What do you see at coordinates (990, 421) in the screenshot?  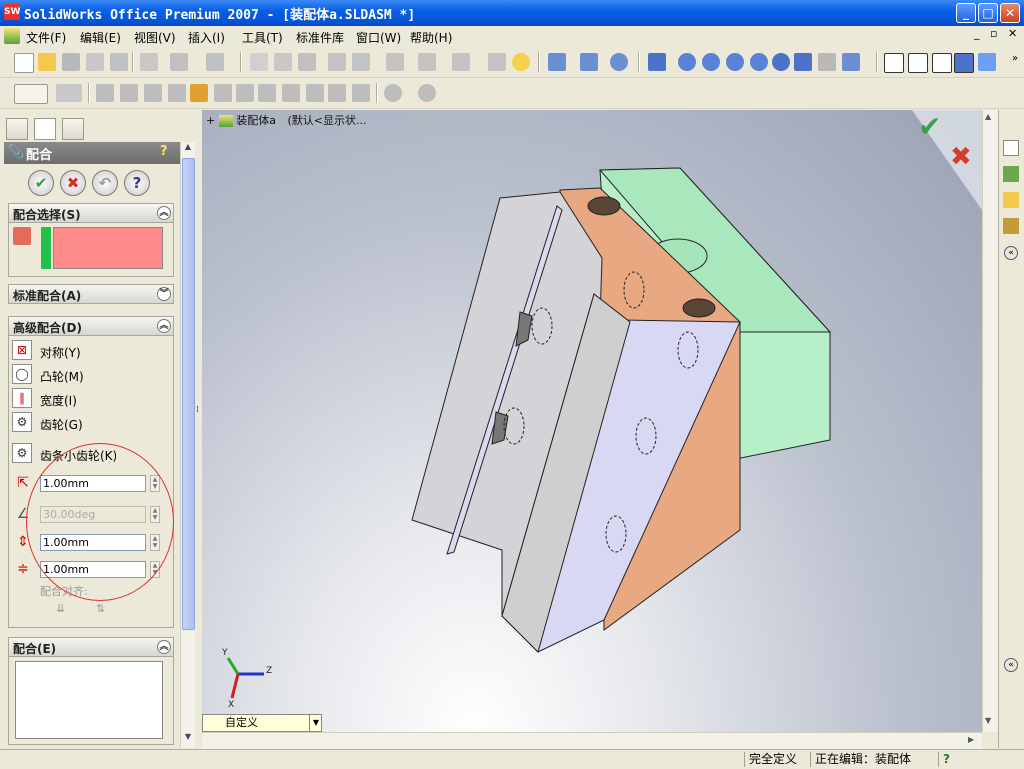 I see `viewport-vertical-scrollbar: ▲ ▼` at bounding box center [990, 421].